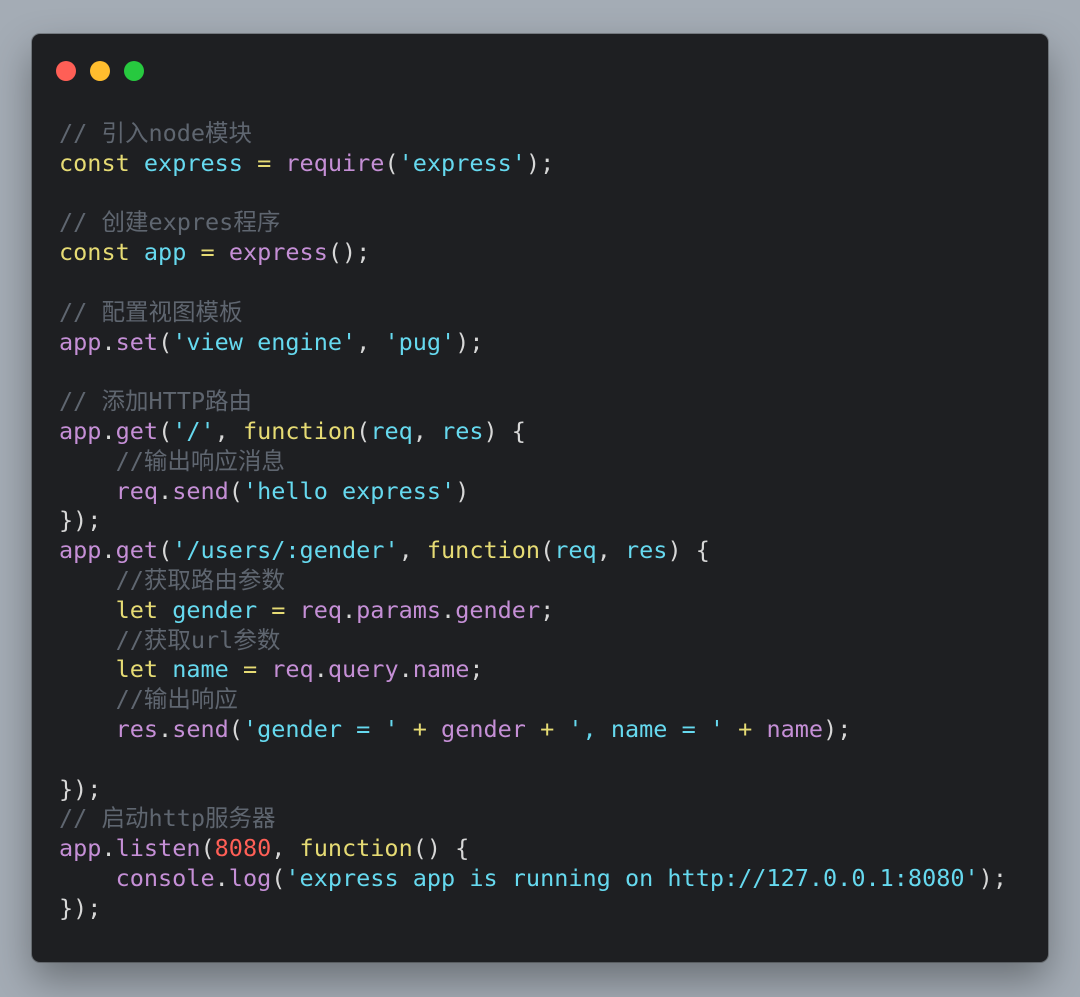 The width and height of the screenshot is (1080, 997). Describe the element at coordinates (349, 490) in the screenshot. I see `code-token: 'hello express'` at that location.